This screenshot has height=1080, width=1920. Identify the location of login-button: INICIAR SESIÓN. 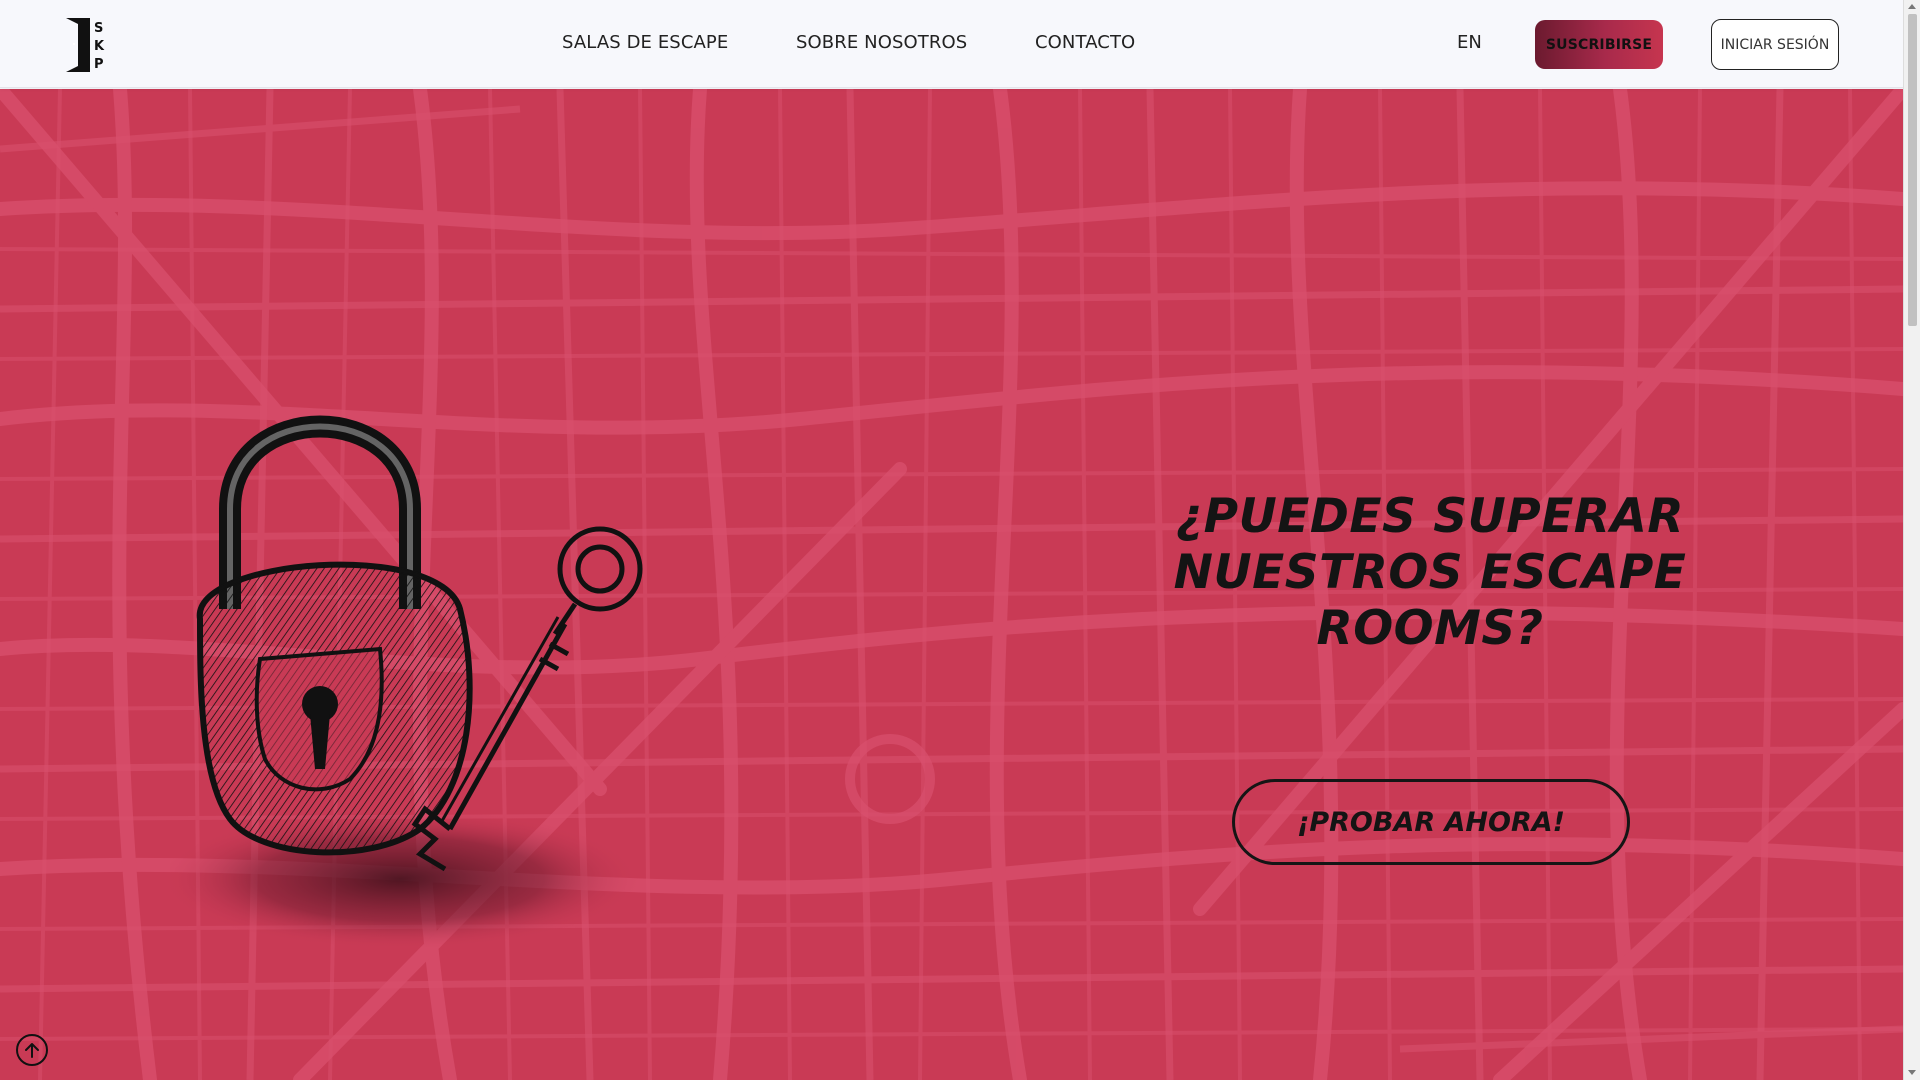
(1775, 44).